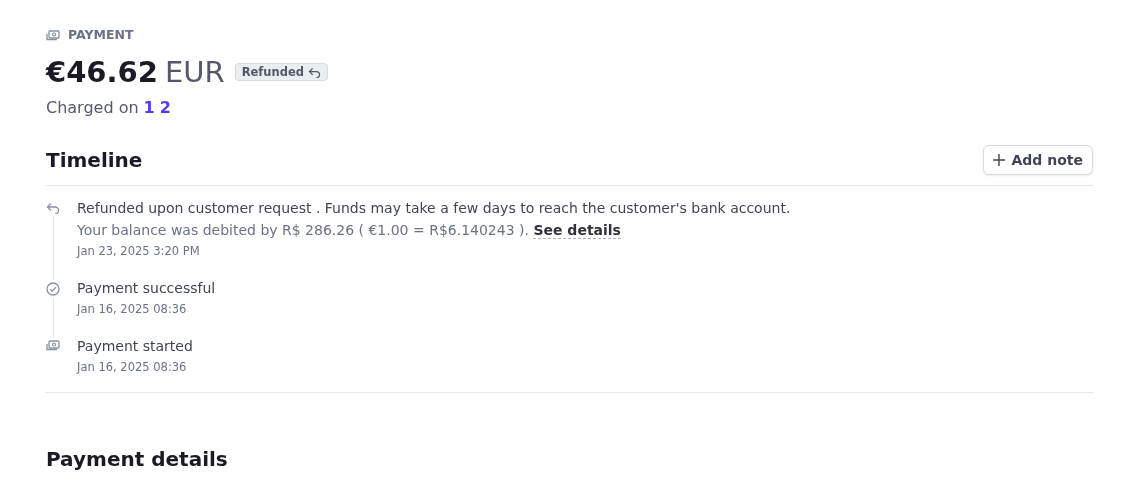  I want to click on event-title: Refunded upon customer request . Funds may take a few days to reach the customer's bank account., so click(434, 208).